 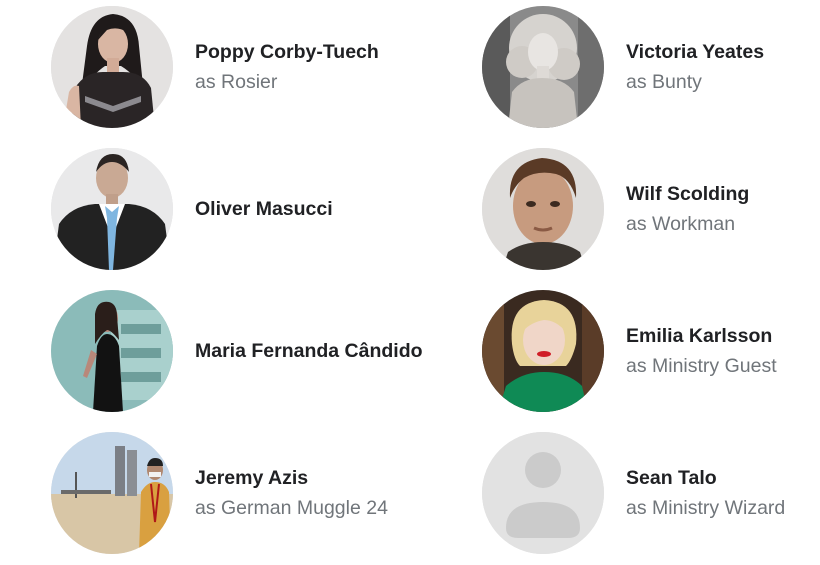 I want to click on character-name: as Ministry Guest, so click(x=701, y=366).